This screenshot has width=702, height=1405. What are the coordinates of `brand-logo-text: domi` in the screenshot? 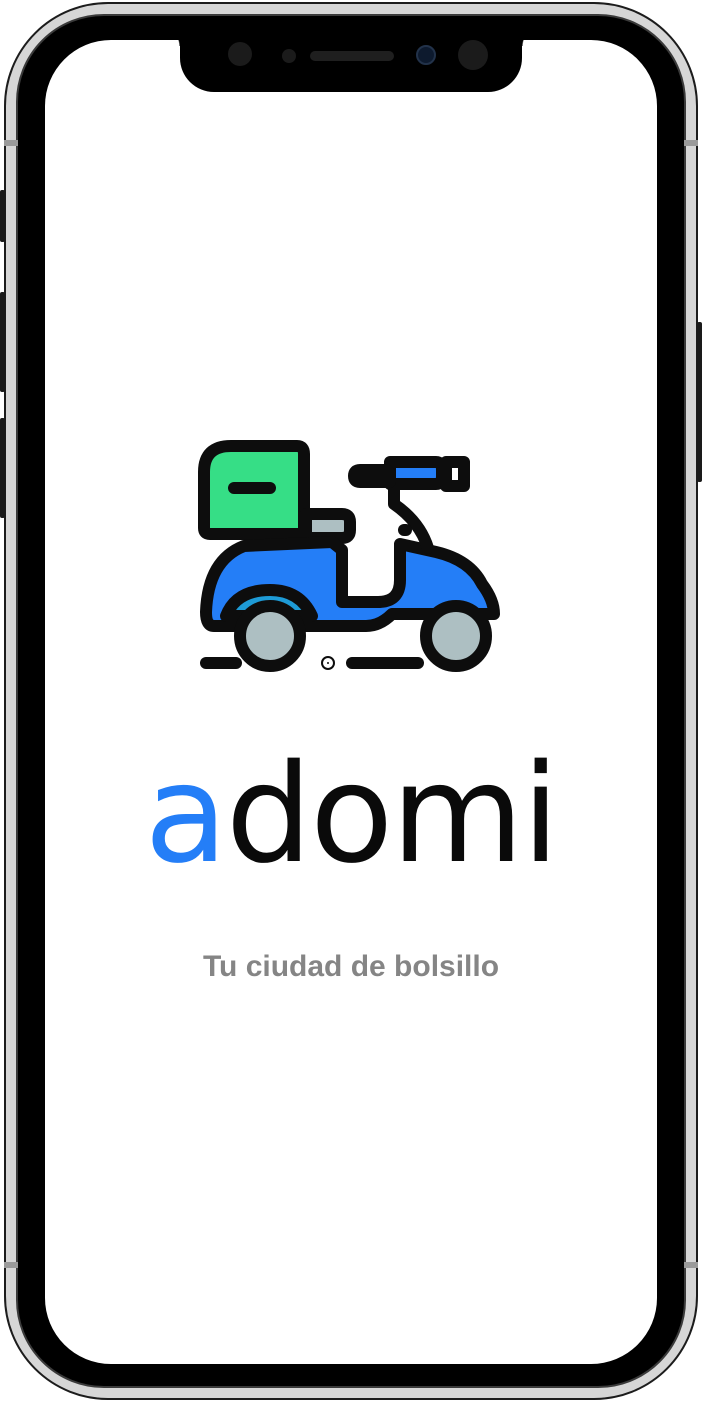 It's located at (392, 815).